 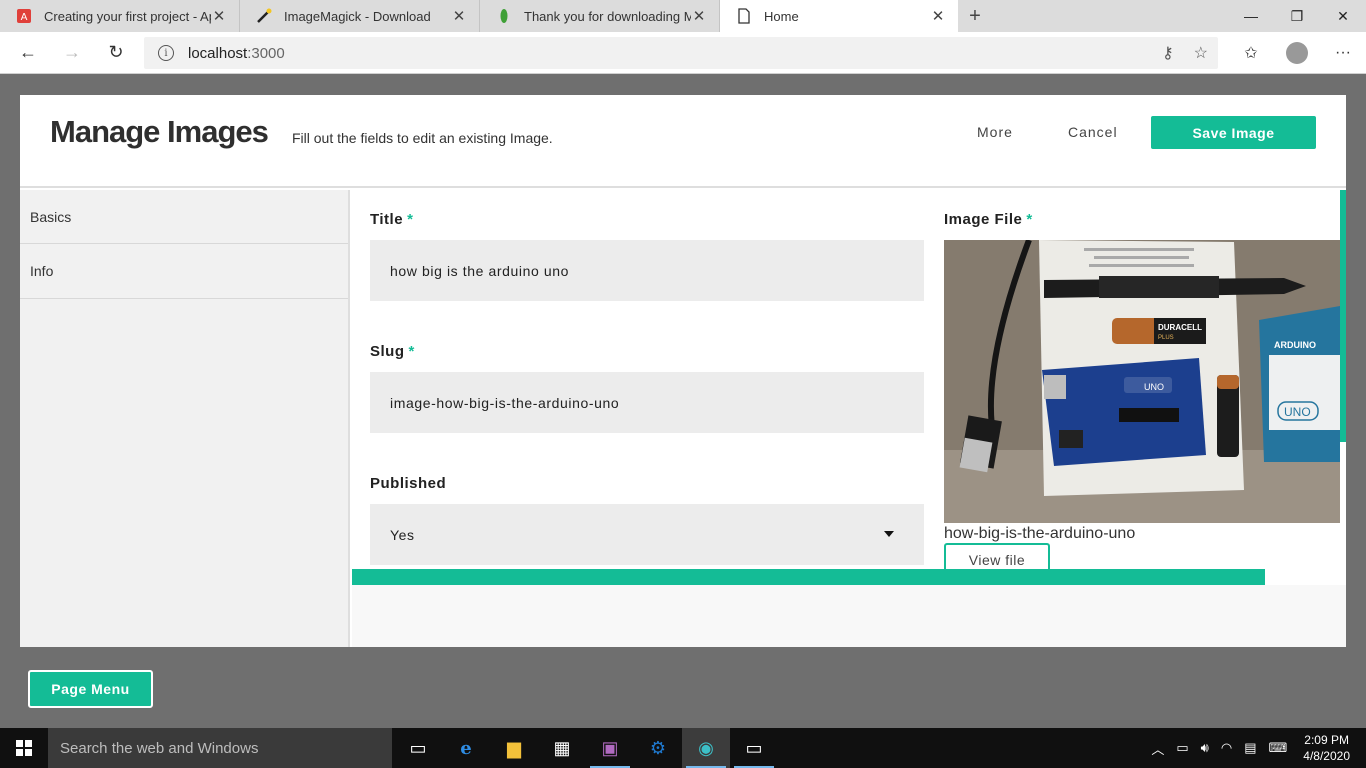 What do you see at coordinates (1343, 316) in the screenshot?
I see `scrollbar-thumb` at bounding box center [1343, 316].